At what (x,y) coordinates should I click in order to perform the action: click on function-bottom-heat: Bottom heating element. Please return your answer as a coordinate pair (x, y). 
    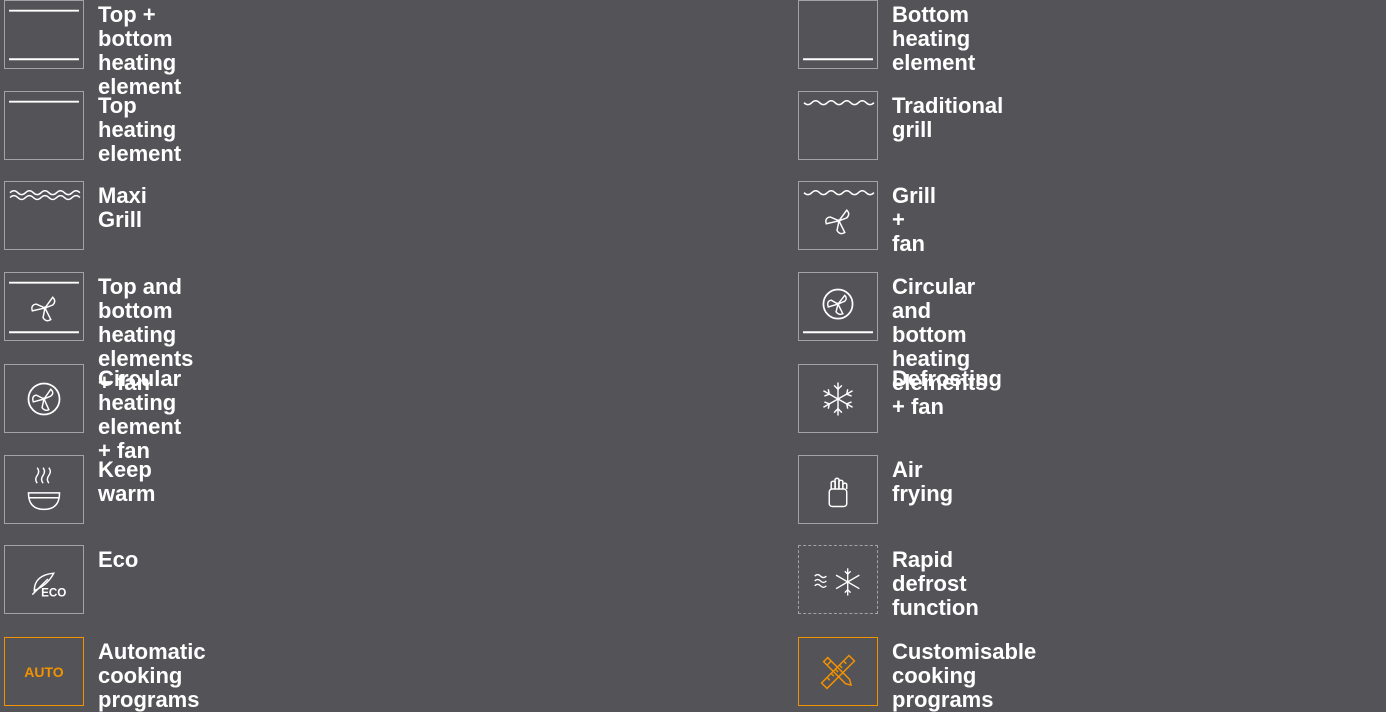
    Looking at the image, I should click on (886, 37).